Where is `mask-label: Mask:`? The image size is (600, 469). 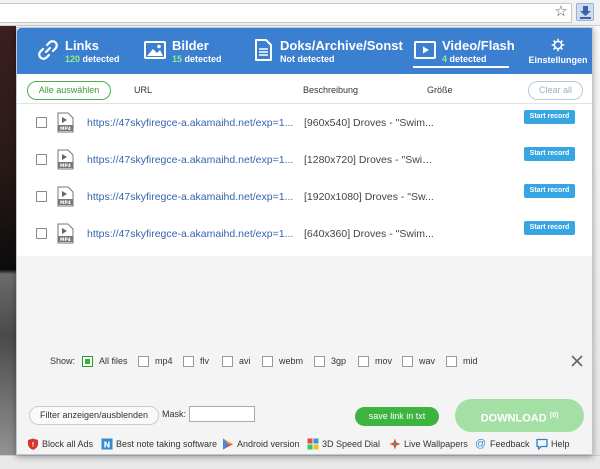 mask-label: Mask: is located at coordinates (174, 414).